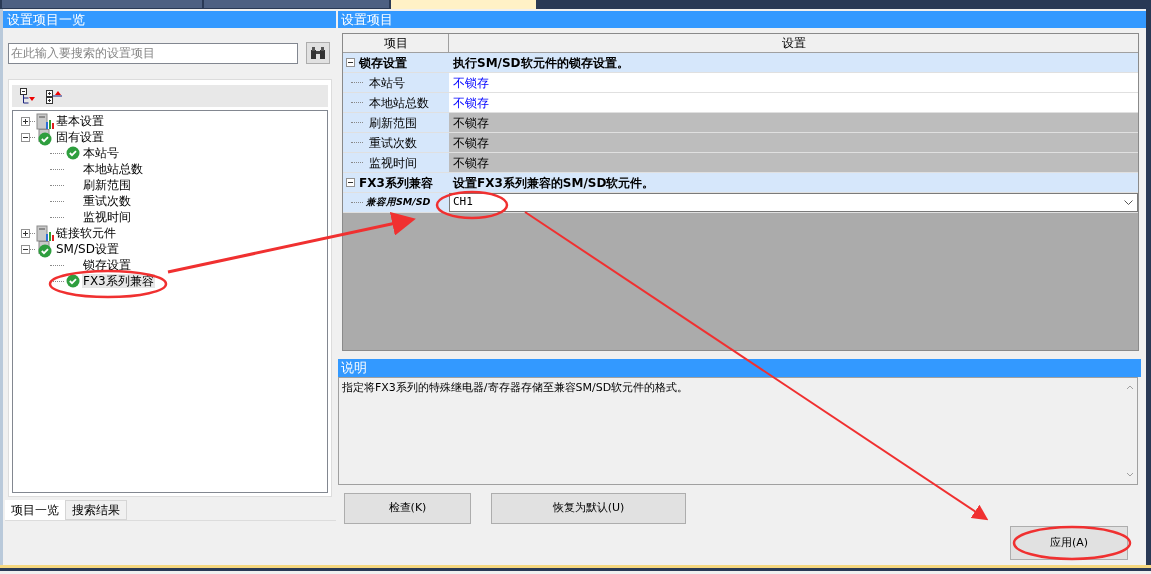  Describe the element at coordinates (107, 217) in the screenshot. I see `tree-item: 监视时间` at that location.